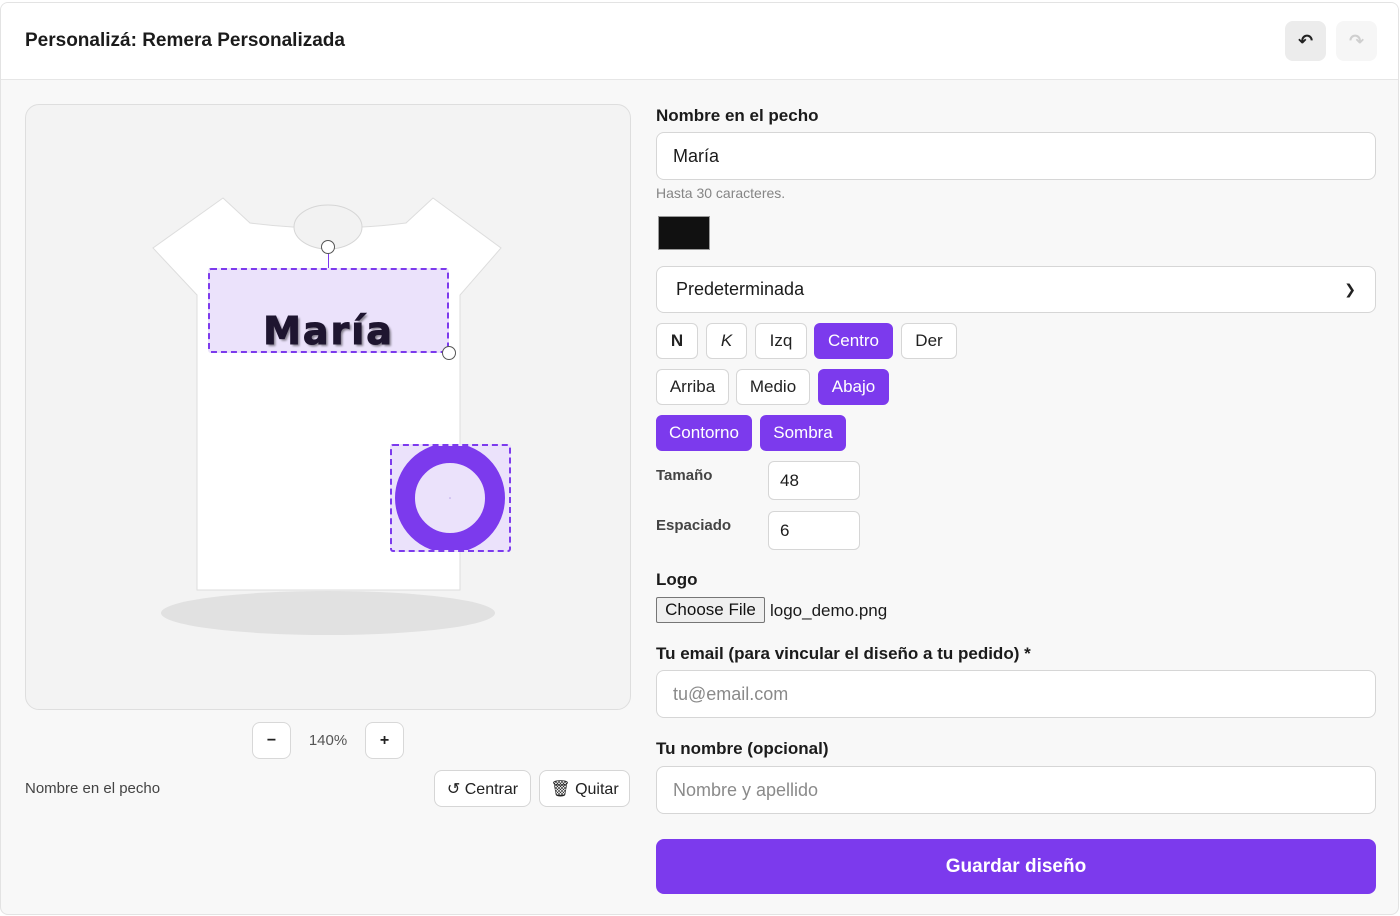  What do you see at coordinates (773, 387) in the screenshot?
I see `valign-middle-button: Medio` at bounding box center [773, 387].